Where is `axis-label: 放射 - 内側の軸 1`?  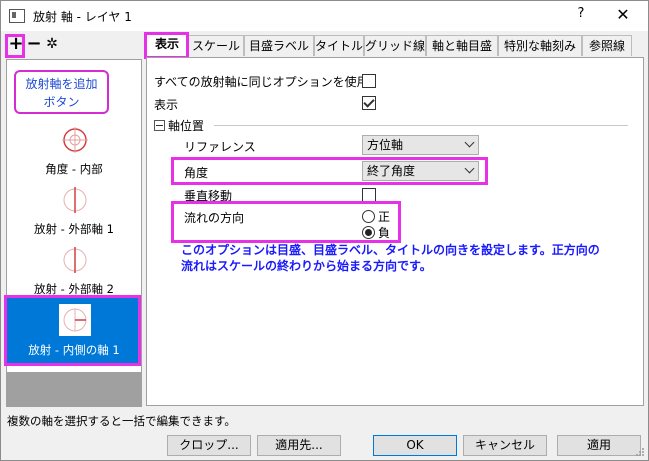 axis-label: 放射 - 内側の軸 1 is located at coordinates (74, 350).